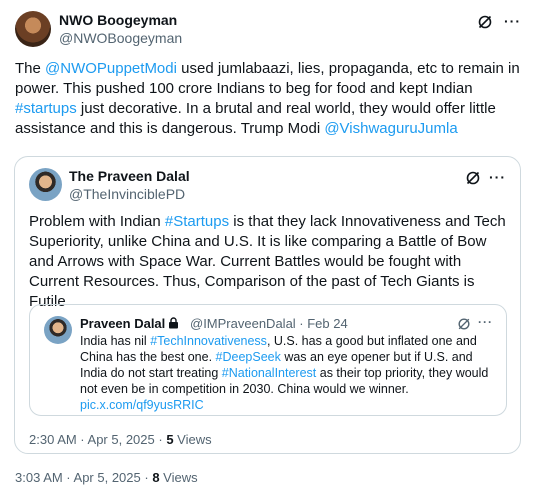 The height and width of the screenshot is (489, 535). Describe the element at coordinates (111, 68) in the screenshot. I see `inline-link: @NWOPuppetModi` at that location.